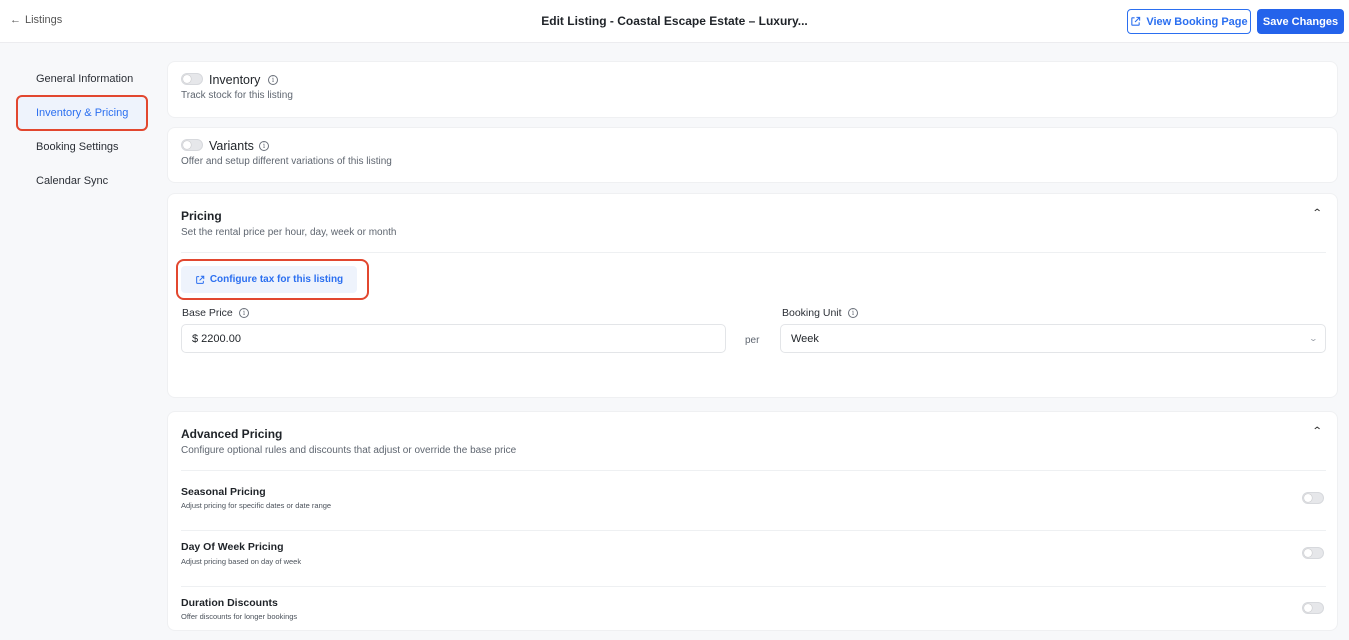 This screenshot has height=640, width=1349. What do you see at coordinates (232, 547) in the screenshot?
I see `day-of-week-pricing-title: Day Of Week Pricing` at bounding box center [232, 547].